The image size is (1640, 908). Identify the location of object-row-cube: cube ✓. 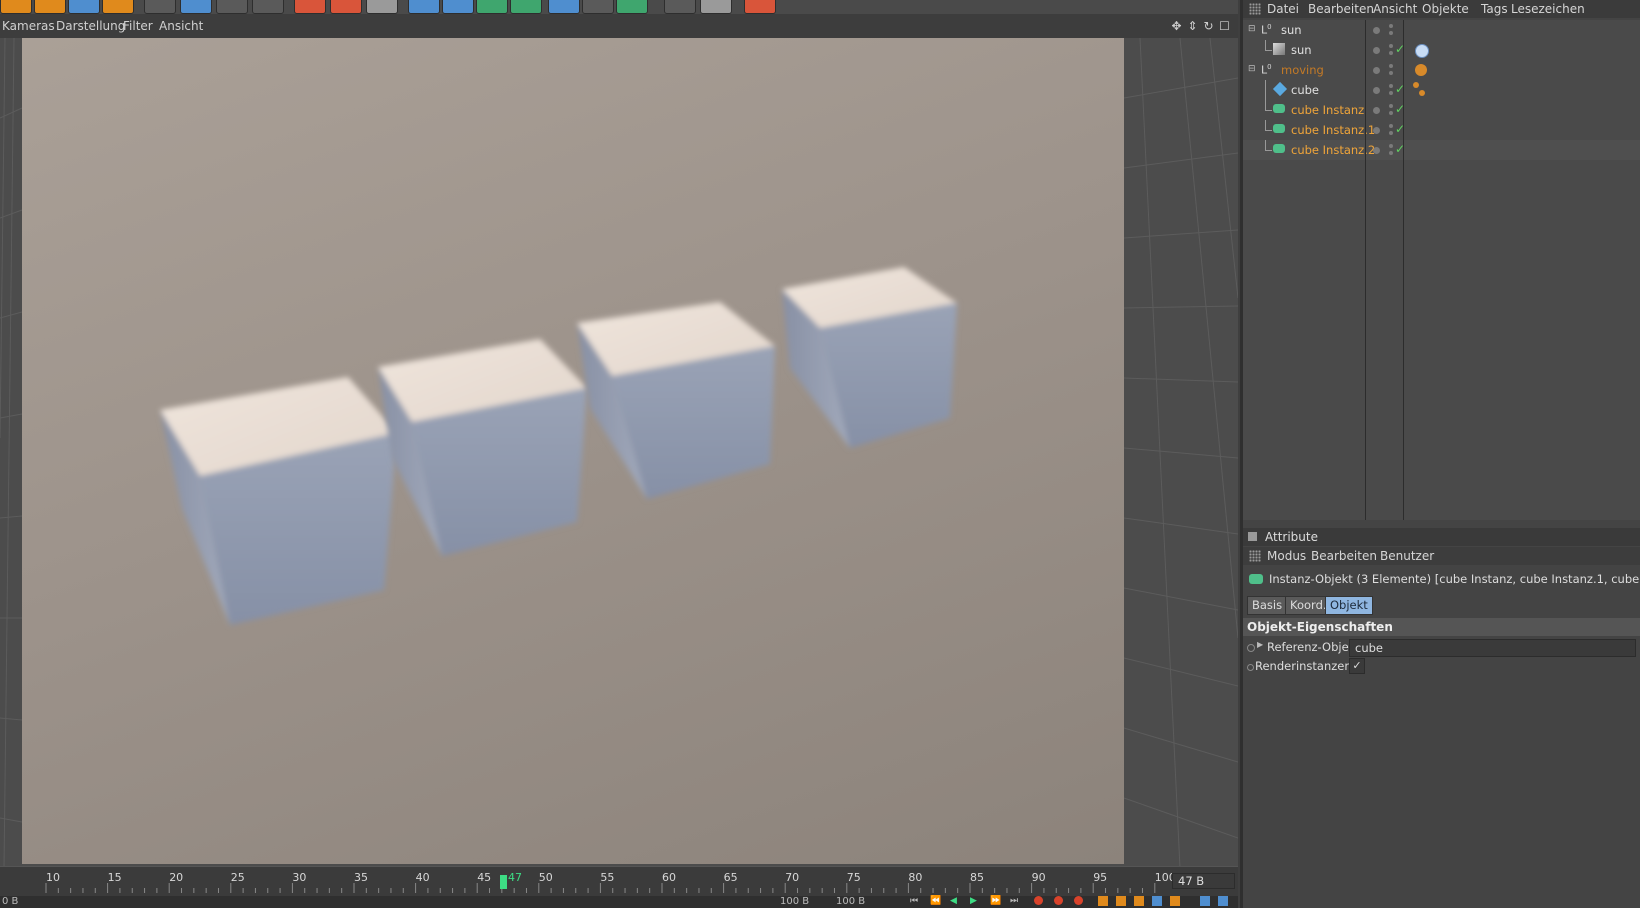
(1441, 90).